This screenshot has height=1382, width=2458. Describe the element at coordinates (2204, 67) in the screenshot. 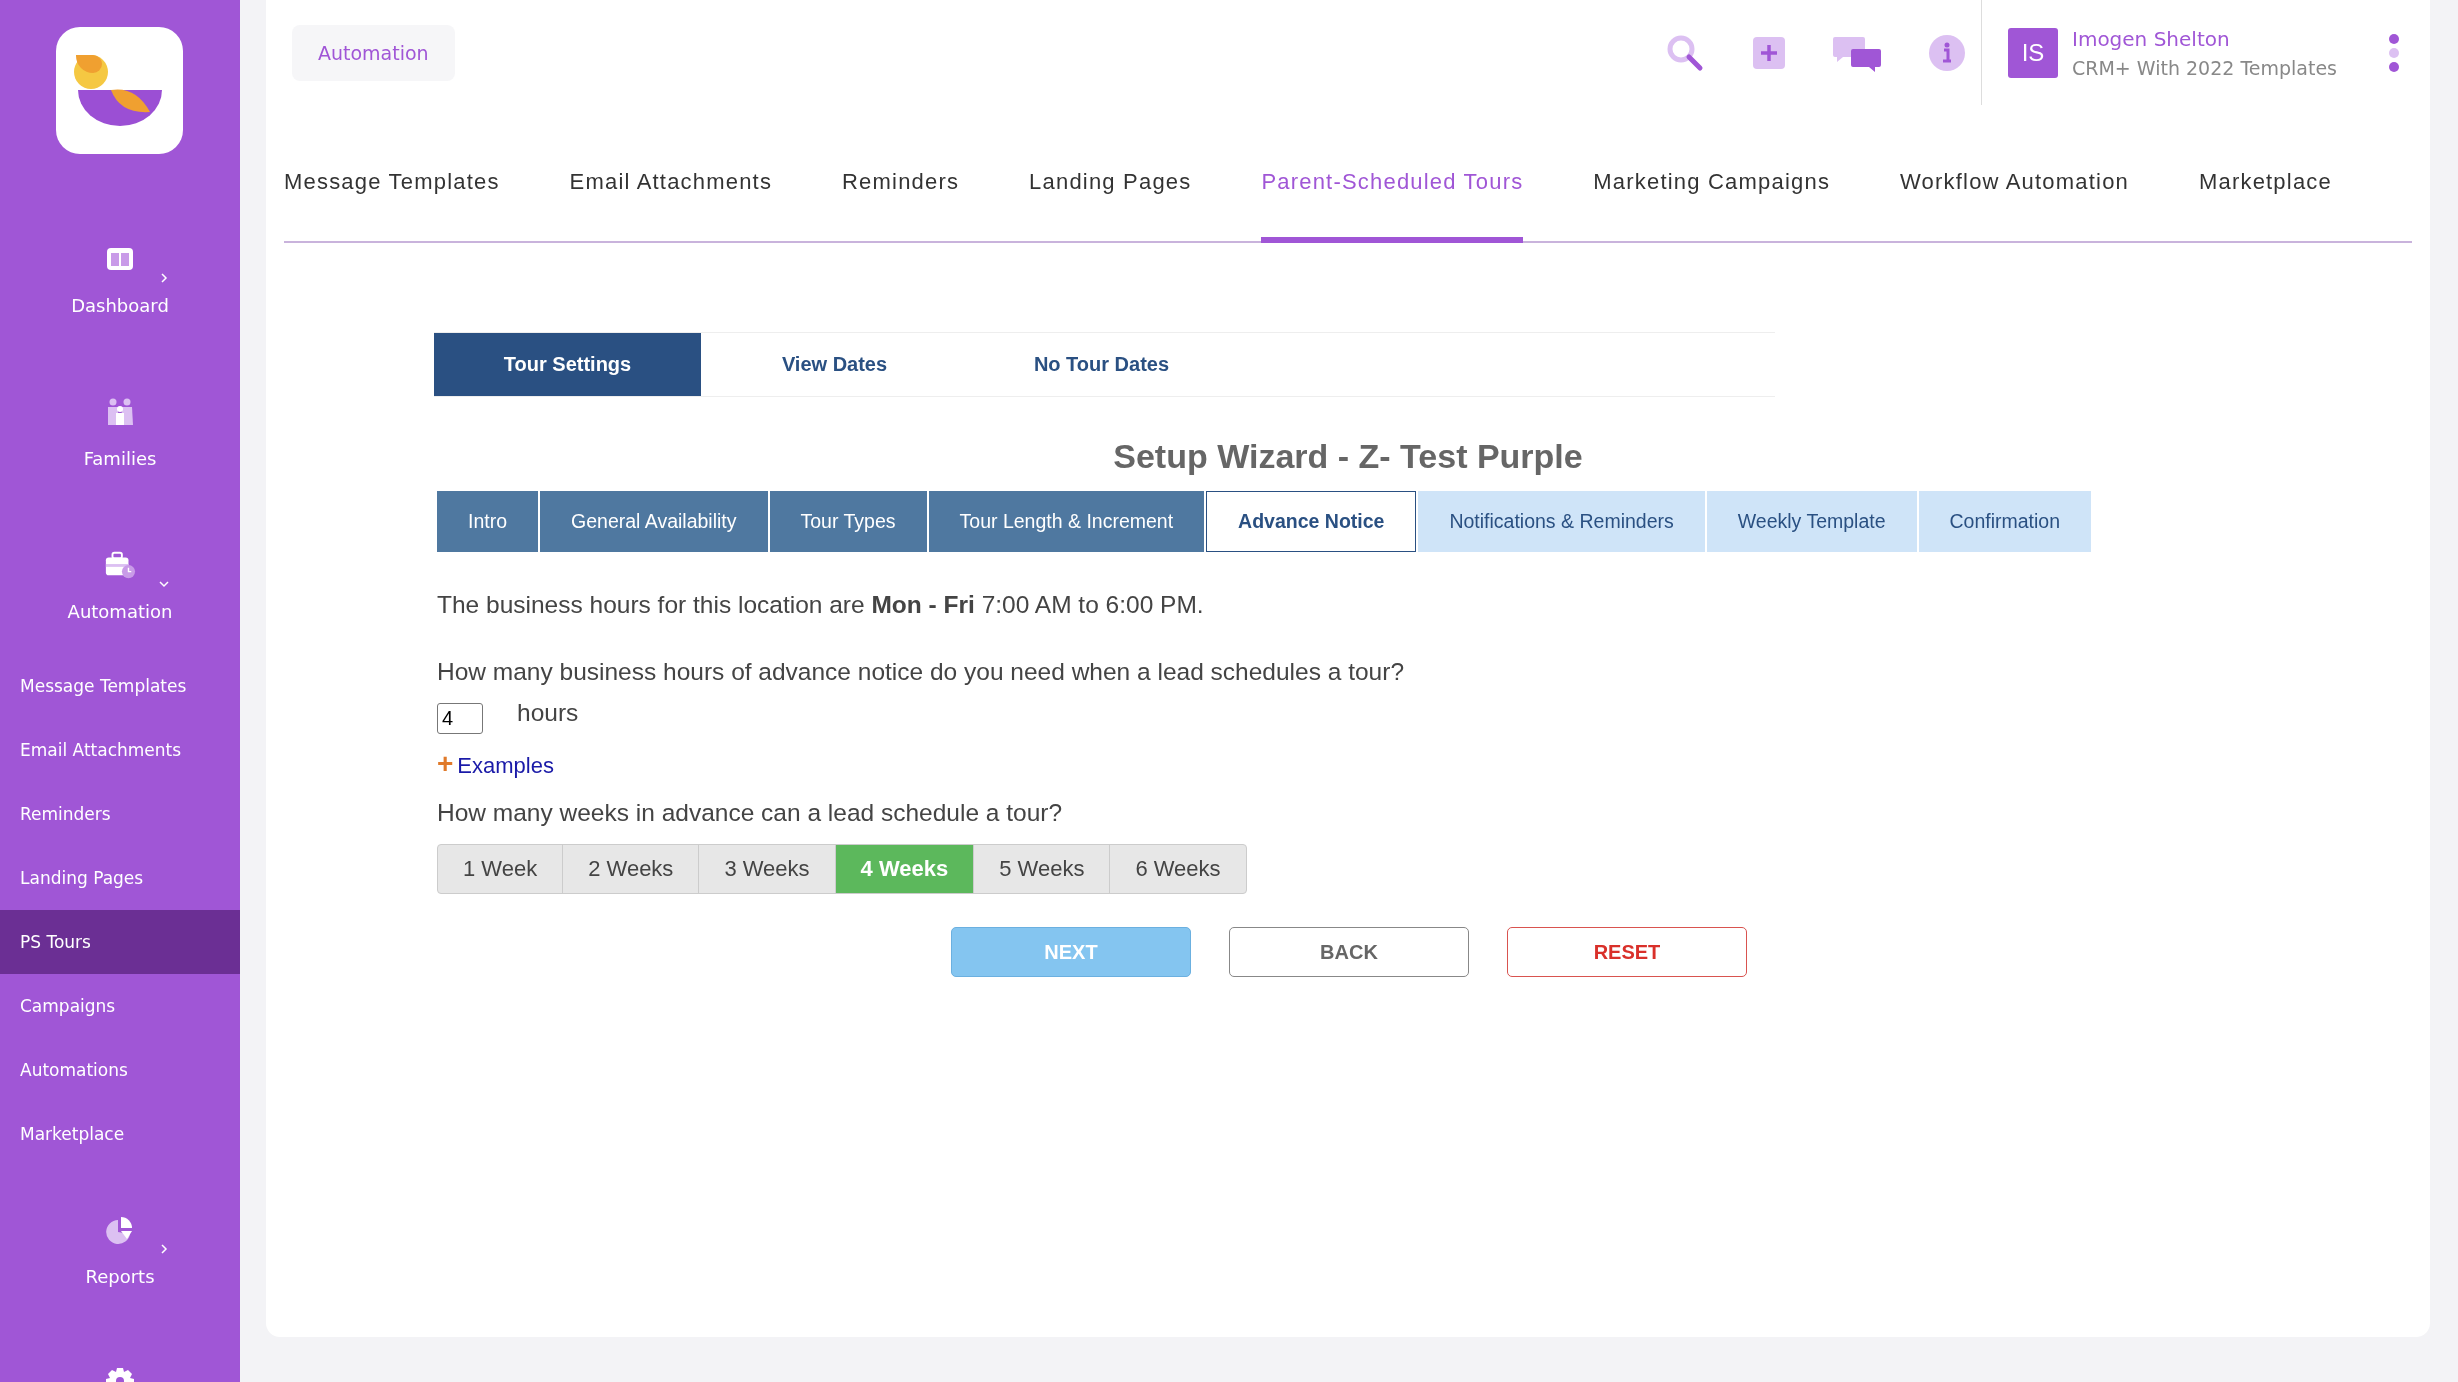

I see `user-subtitle: CRM+ With 2022 Templates` at that location.